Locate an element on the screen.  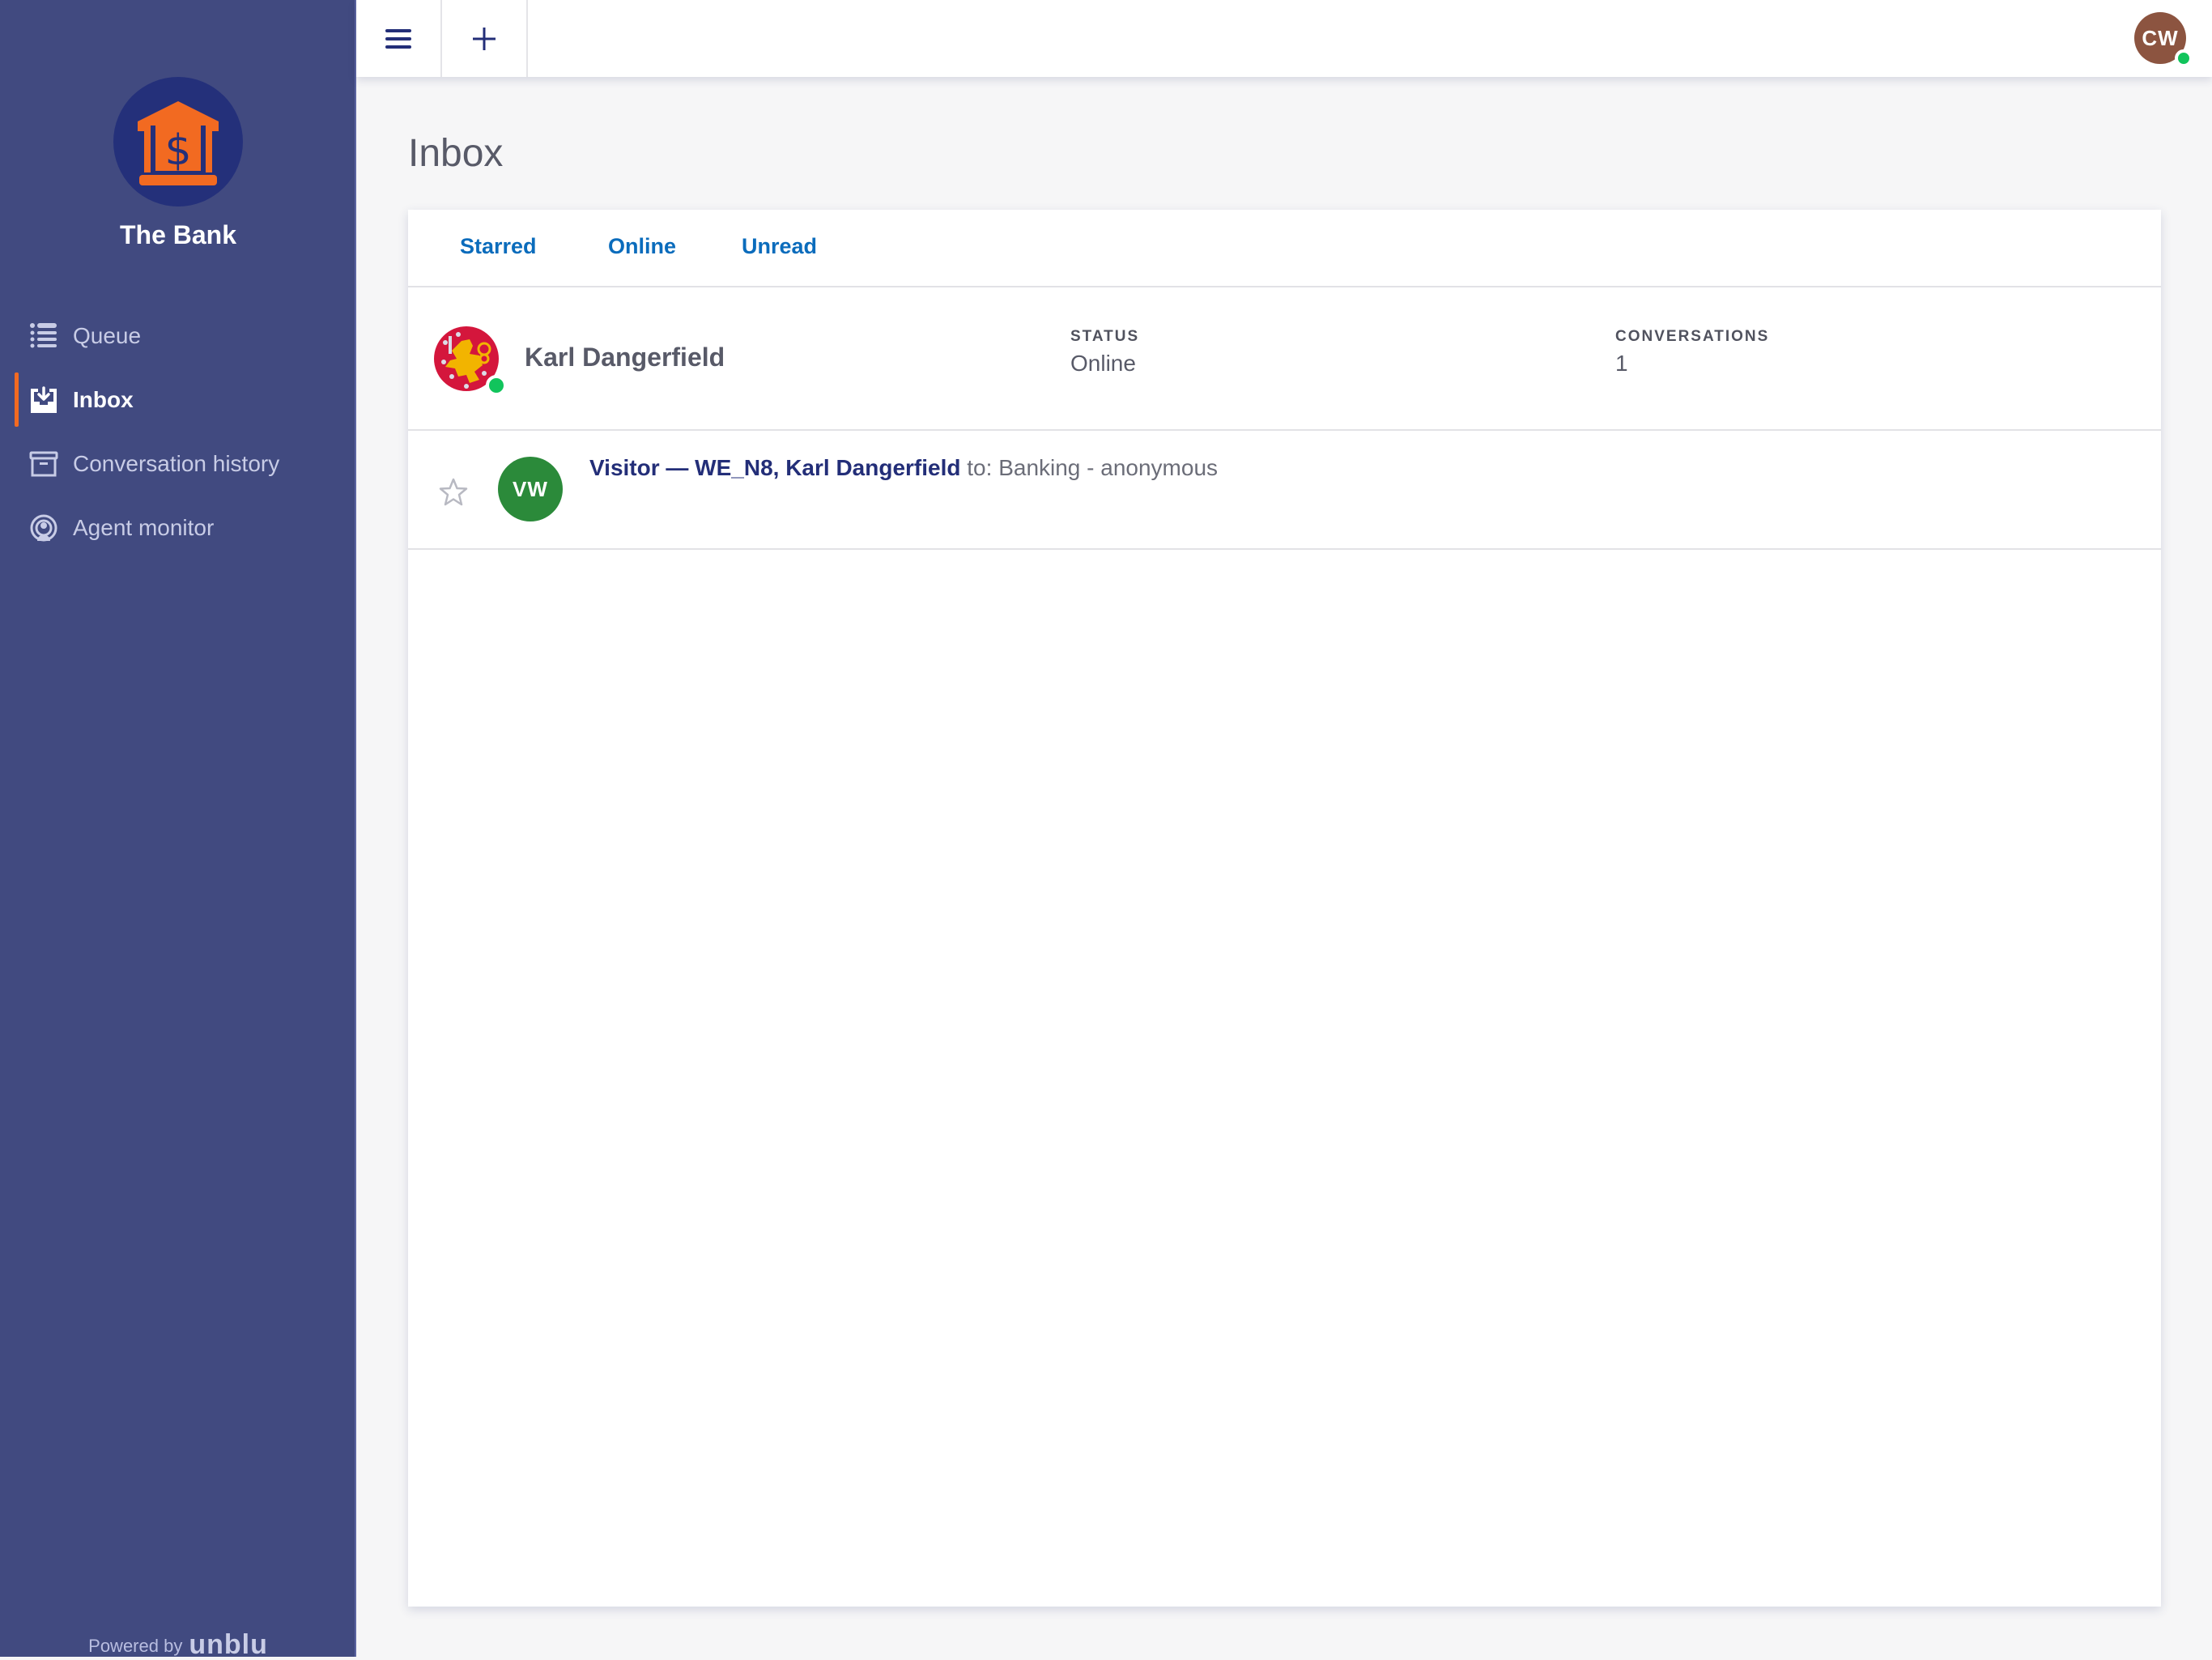
user-initials: CW is located at coordinates (2161, 37).